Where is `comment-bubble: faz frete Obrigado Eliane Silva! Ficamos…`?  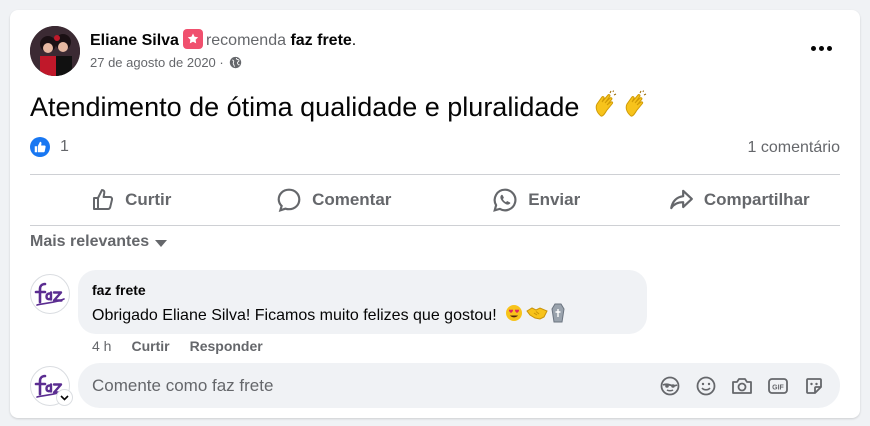 comment-bubble: faz frete Obrigado Eliane Silva! Ficamos… is located at coordinates (362, 302).